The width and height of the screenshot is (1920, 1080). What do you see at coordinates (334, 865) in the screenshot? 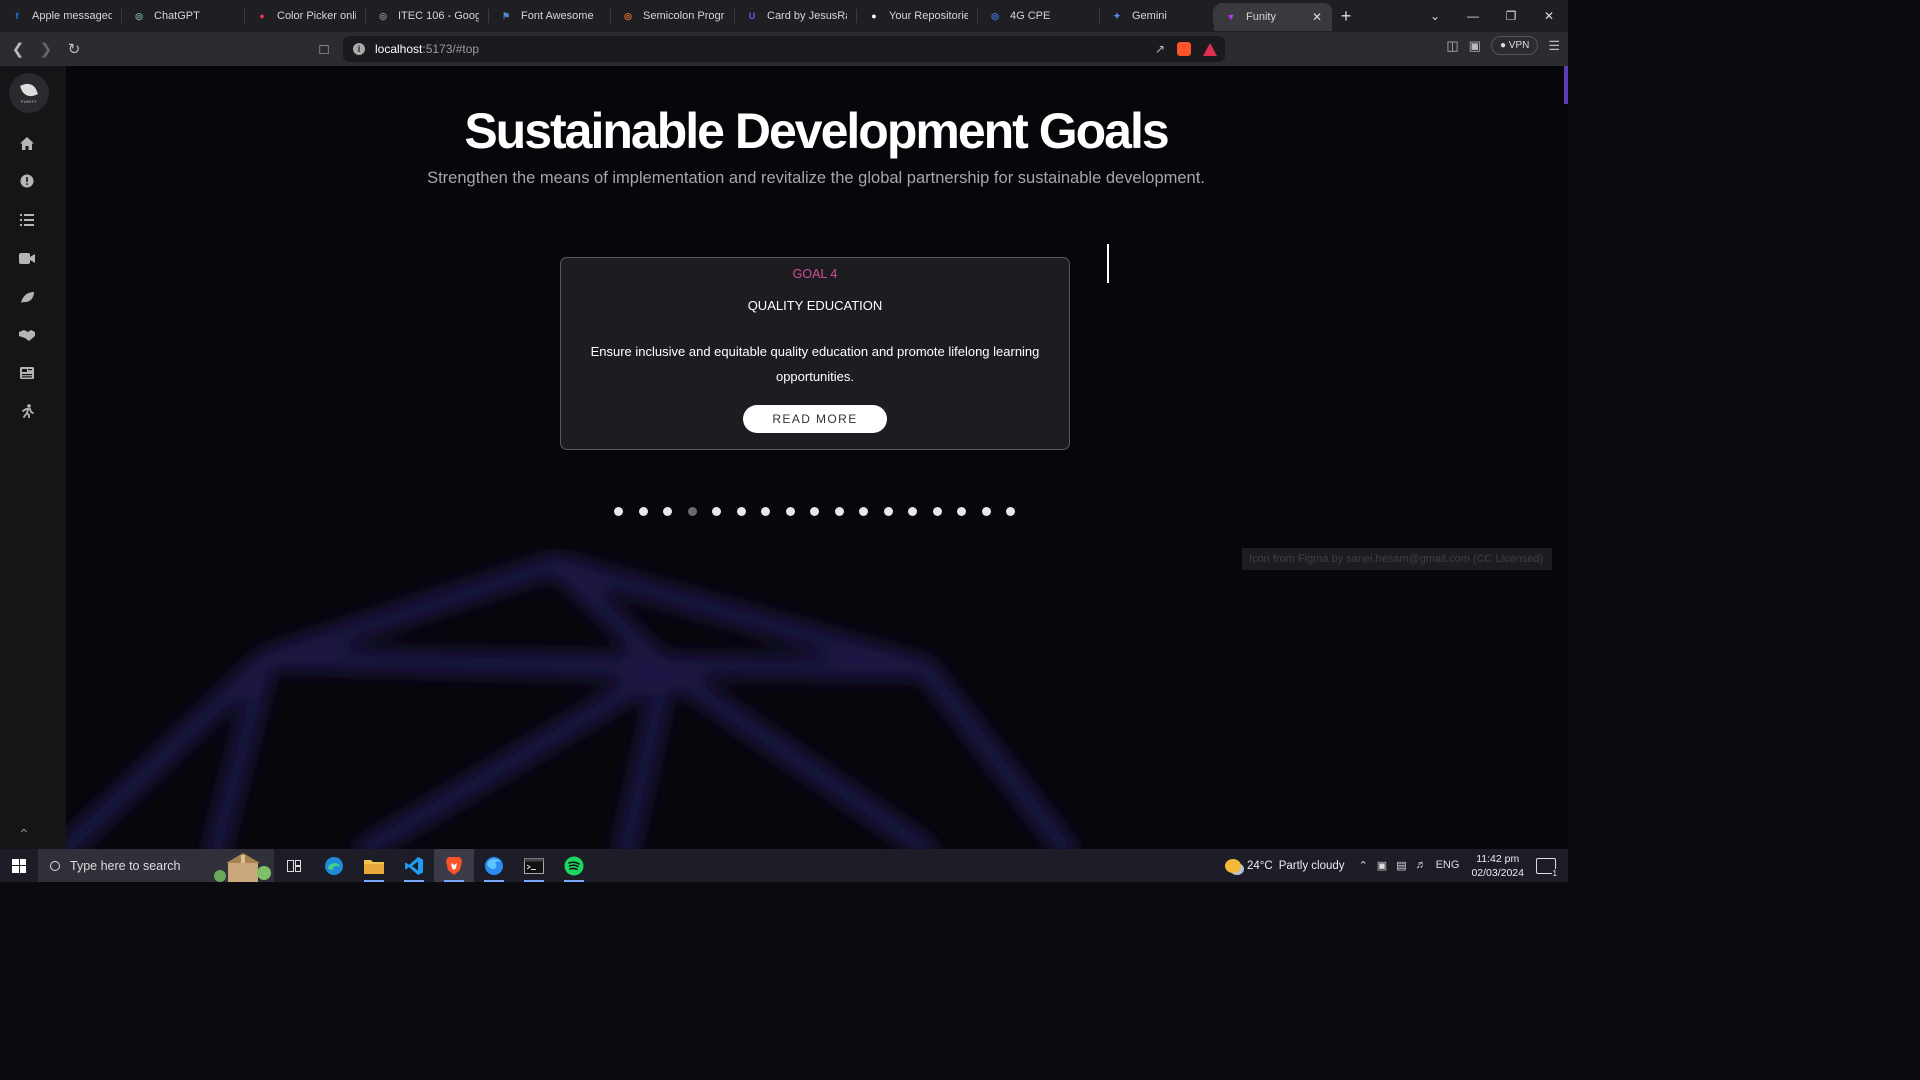
I see `edge-icon` at bounding box center [334, 865].